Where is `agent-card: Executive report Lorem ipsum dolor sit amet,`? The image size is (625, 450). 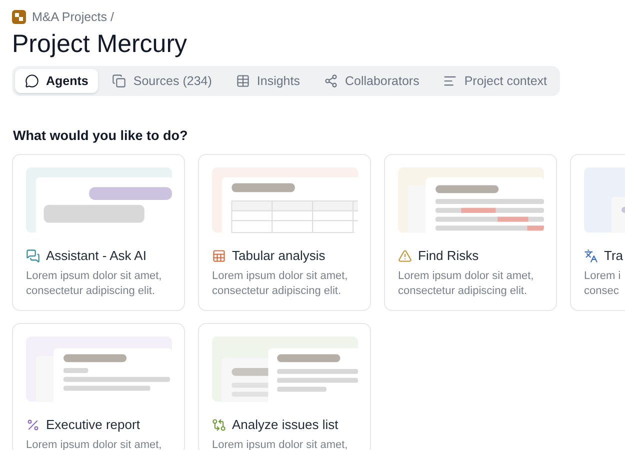
agent-card: Executive report Lorem ipsum dolor sit amet, is located at coordinates (98, 386).